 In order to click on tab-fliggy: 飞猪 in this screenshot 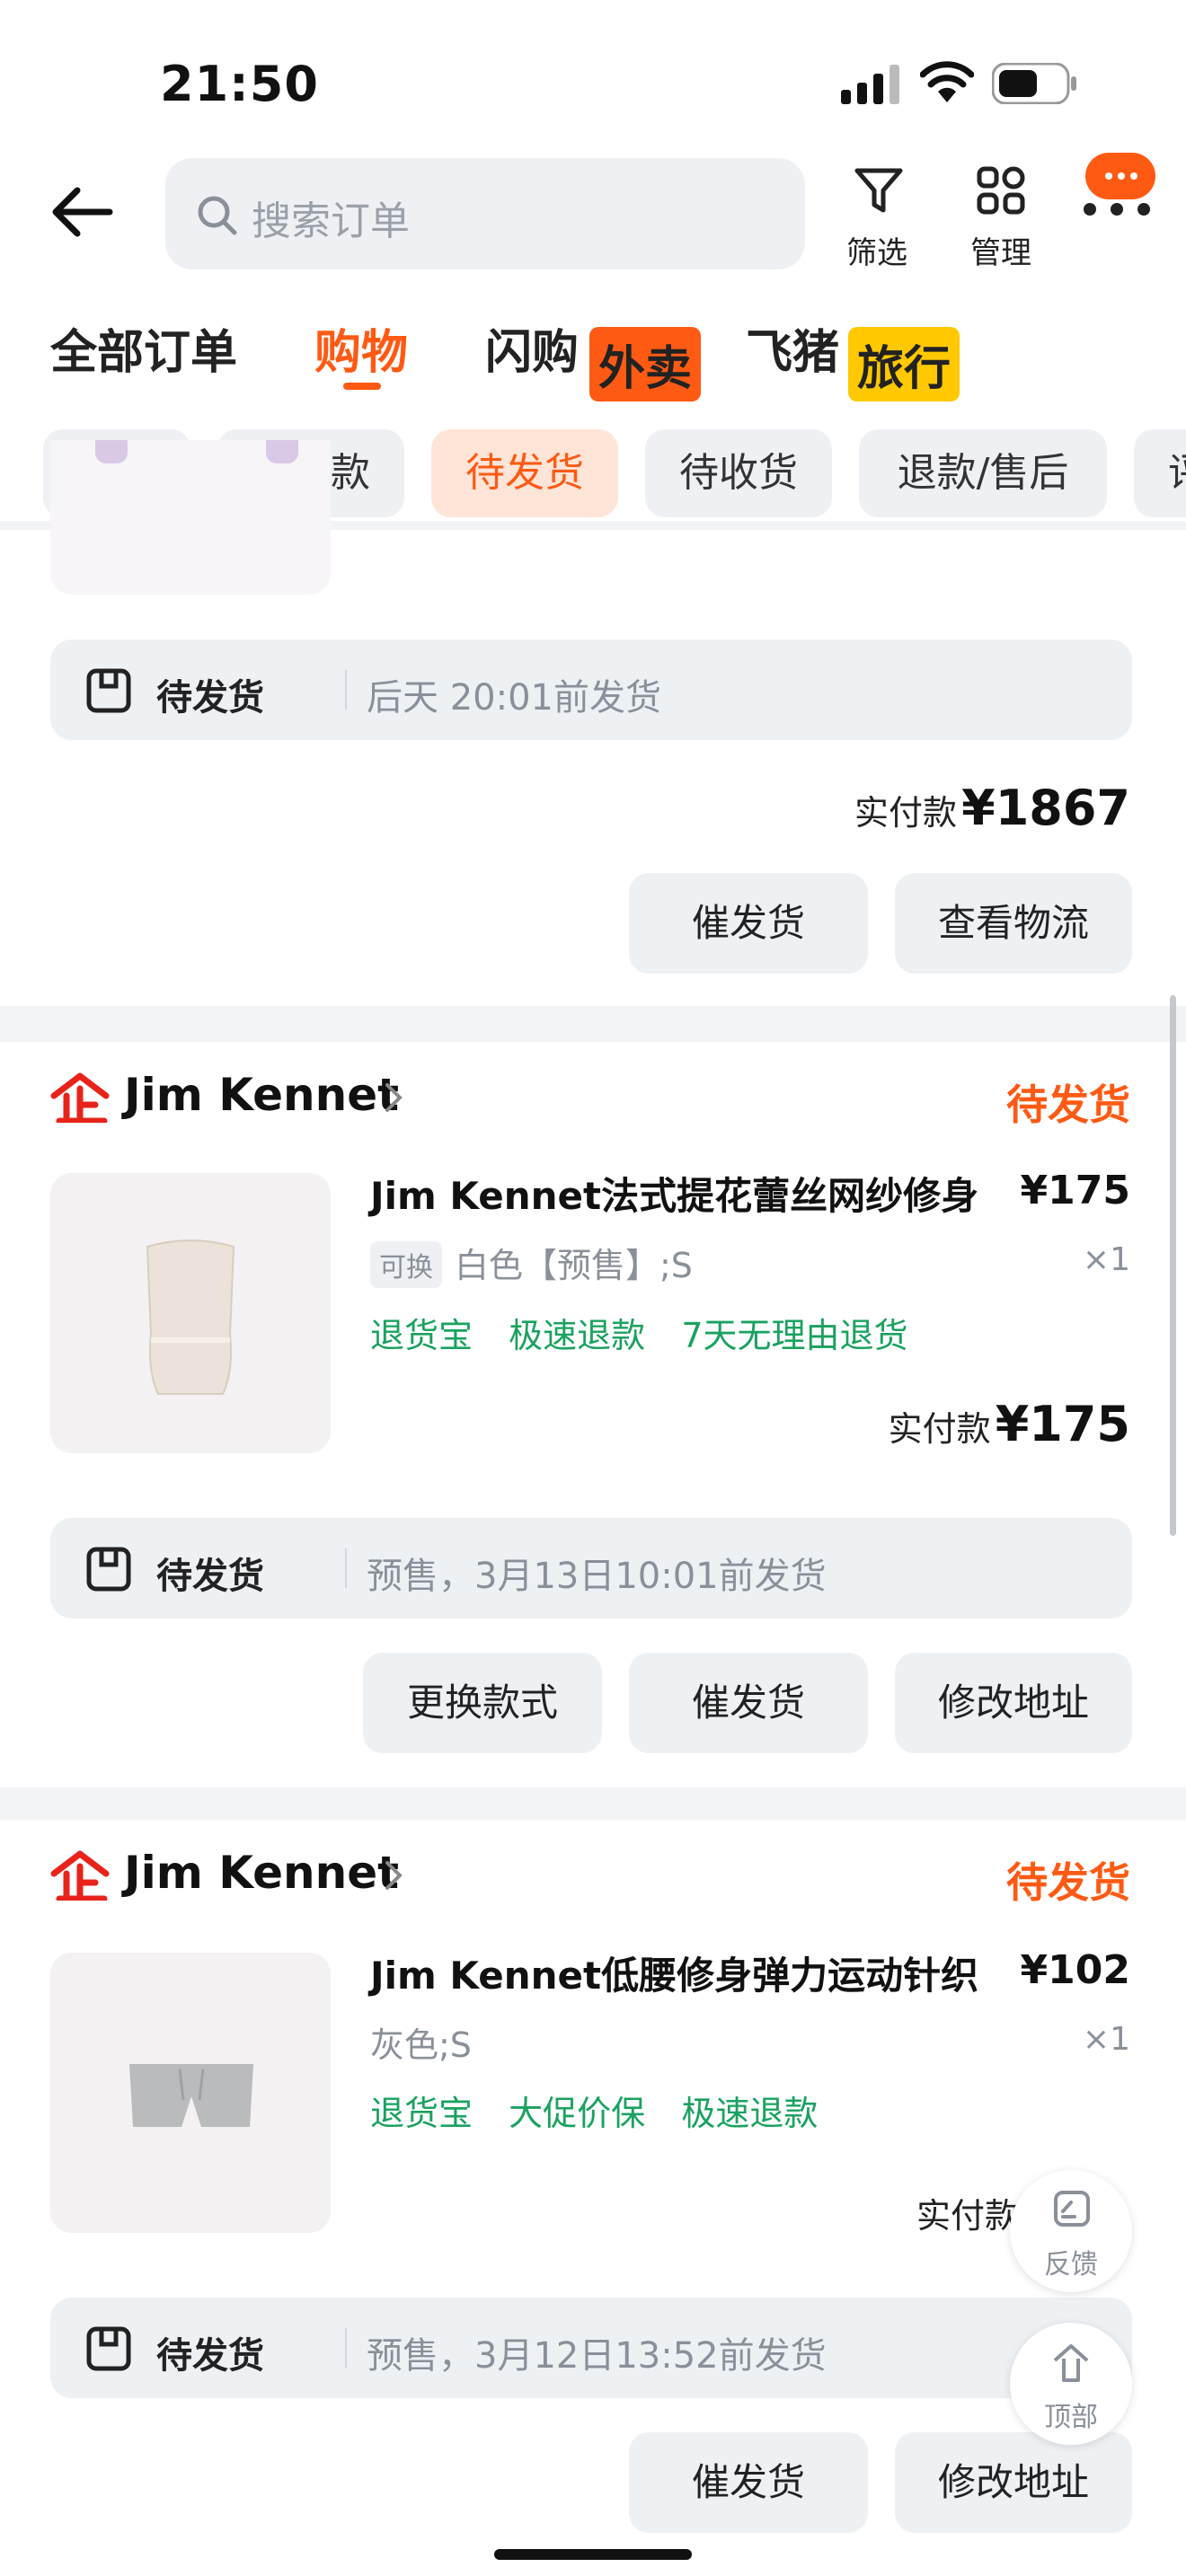, I will do `click(792, 348)`.